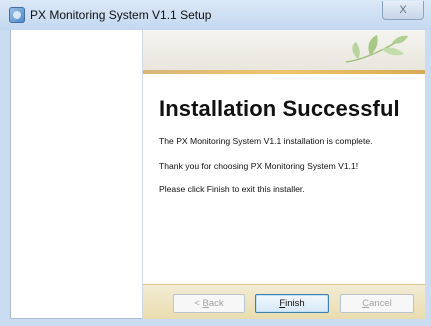  I want to click on installer-app-icon, so click(17, 15).